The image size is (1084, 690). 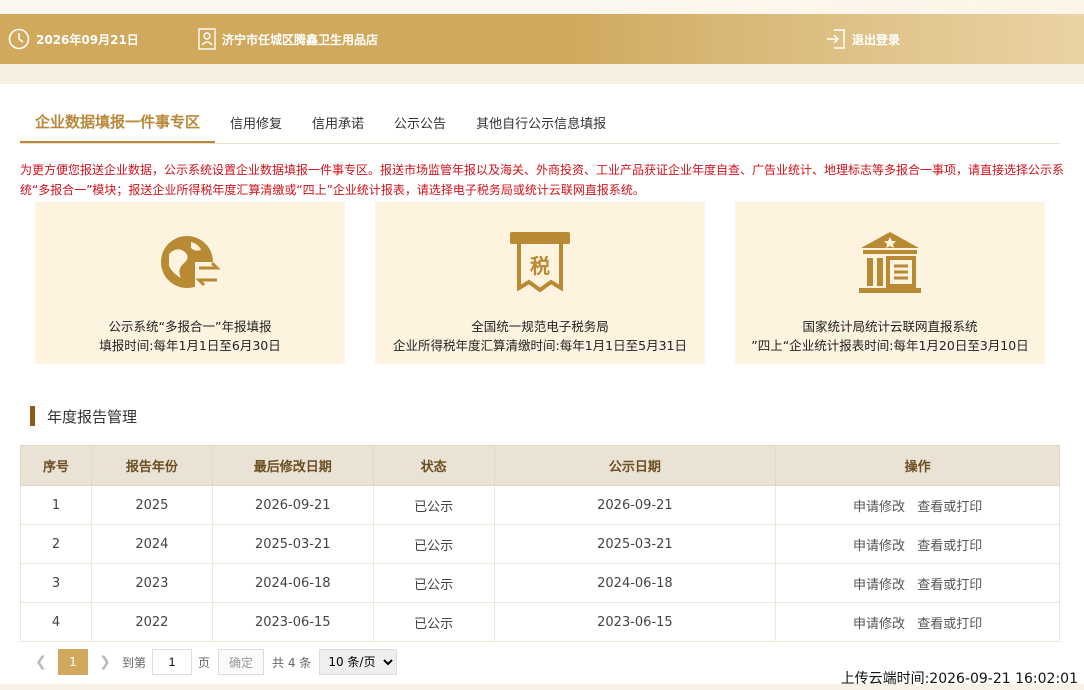 What do you see at coordinates (890, 326) in the screenshot?
I see `card-statistics-title: 国家统计局统计云联网直报系统` at bounding box center [890, 326].